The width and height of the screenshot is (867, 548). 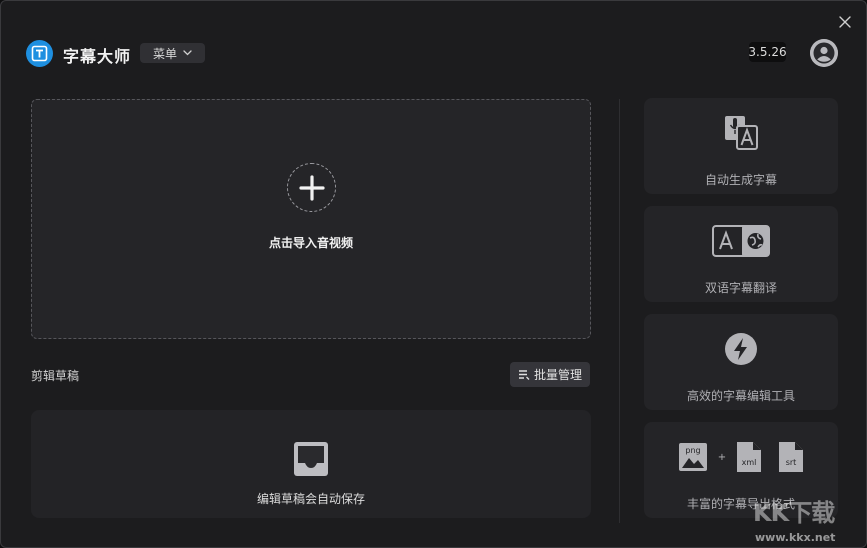 What do you see at coordinates (741, 241) in the screenshot?
I see `translate-icon` at bounding box center [741, 241].